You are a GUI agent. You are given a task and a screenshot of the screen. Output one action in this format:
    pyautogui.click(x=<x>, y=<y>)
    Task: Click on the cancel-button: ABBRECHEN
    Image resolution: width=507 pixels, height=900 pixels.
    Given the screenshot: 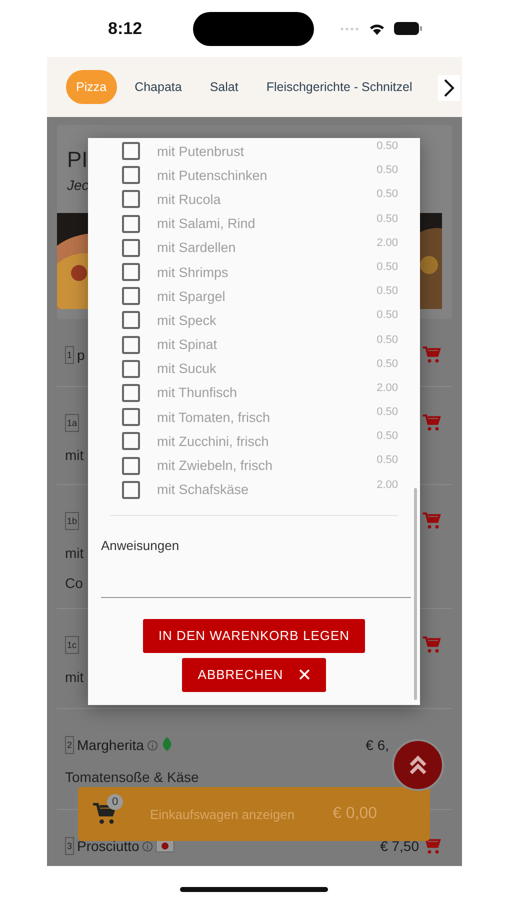 What is the action you would take?
    pyautogui.click(x=254, y=675)
    